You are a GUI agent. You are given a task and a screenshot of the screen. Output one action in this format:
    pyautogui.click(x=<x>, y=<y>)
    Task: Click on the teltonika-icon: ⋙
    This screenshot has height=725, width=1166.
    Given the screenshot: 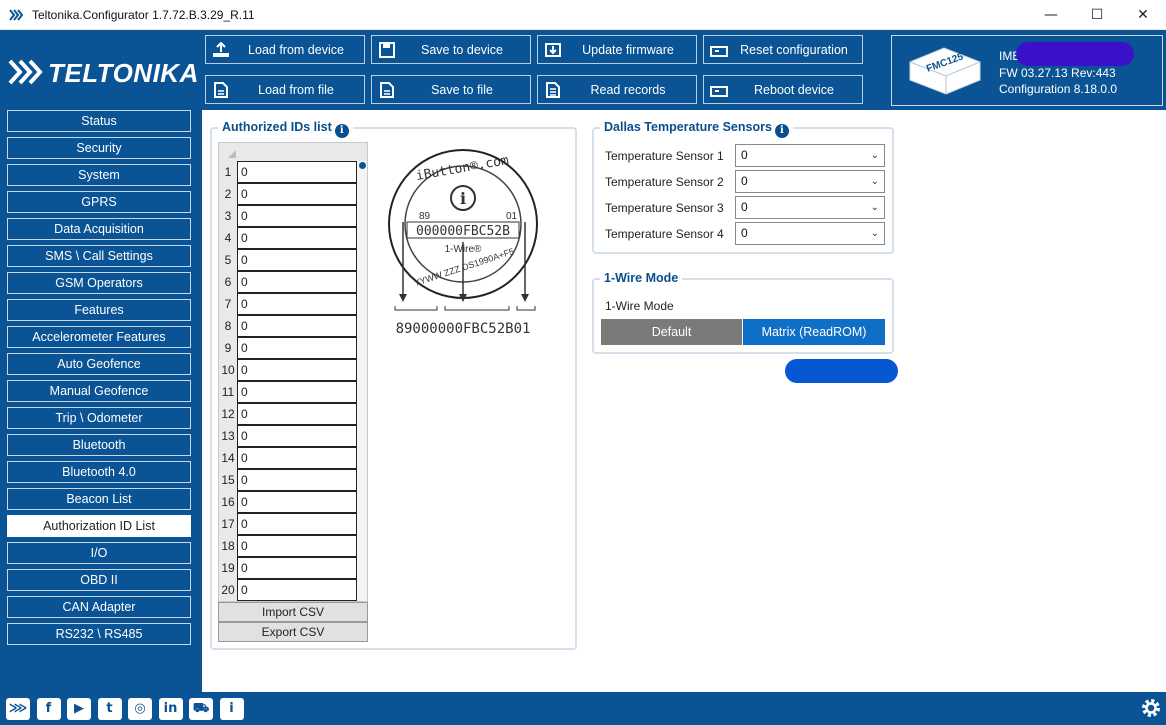 What is the action you would take?
    pyautogui.click(x=18, y=709)
    